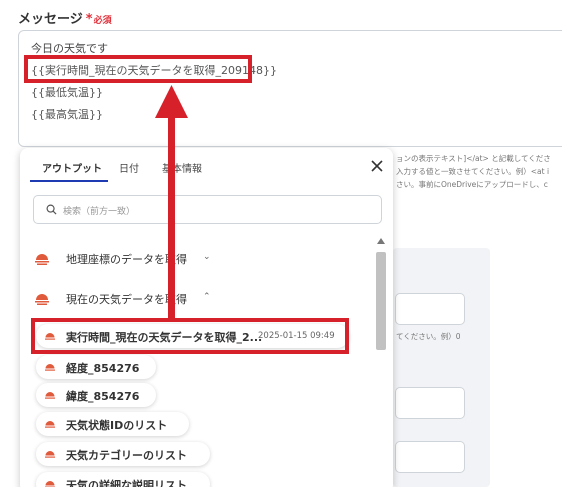 The width and height of the screenshot is (562, 487). Describe the element at coordinates (171, 201) in the screenshot. I see `annotation-arrow` at that location.